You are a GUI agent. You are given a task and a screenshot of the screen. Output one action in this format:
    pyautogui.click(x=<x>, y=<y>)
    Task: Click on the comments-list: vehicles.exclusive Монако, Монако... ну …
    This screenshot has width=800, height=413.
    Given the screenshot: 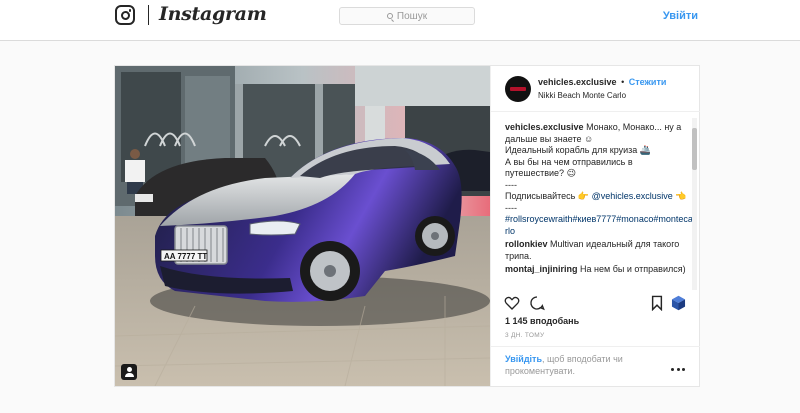 What is the action you would take?
    pyautogui.click(x=599, y=204)
    